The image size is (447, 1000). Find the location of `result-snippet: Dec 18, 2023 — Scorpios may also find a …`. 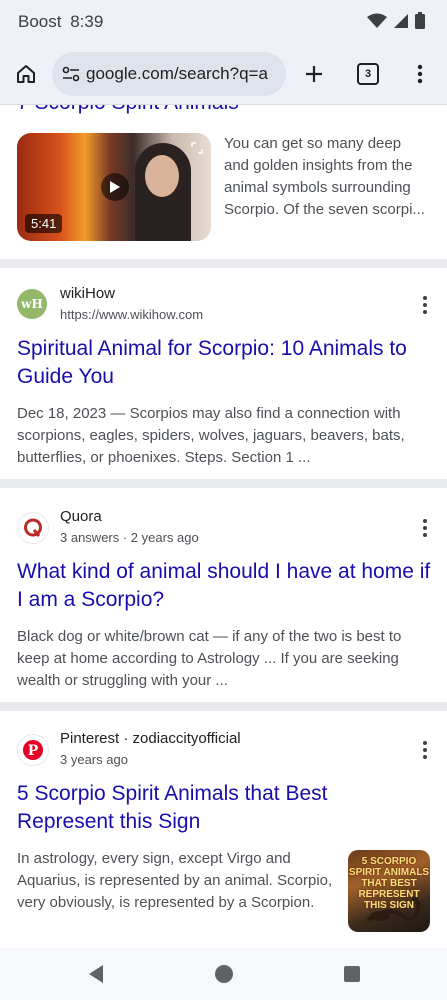

result-snippet: Dec 18, 2023 — Scorpios may also find a … is located at coordinates (211, 435).